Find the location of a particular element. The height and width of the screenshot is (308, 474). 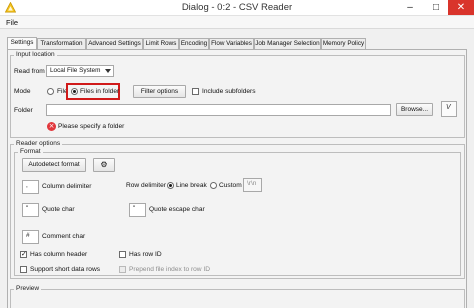

column-delimiter-input: , is located at coordinates (30, 187).